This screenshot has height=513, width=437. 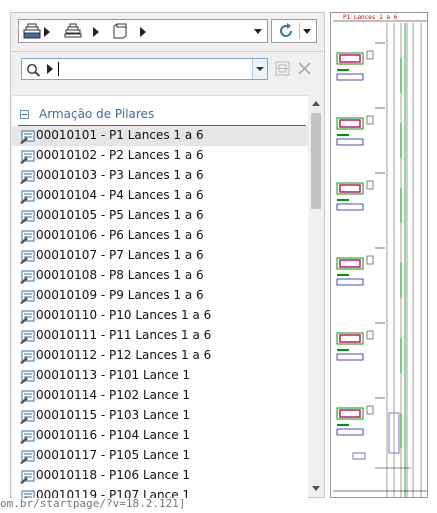 What do you see at coordinates (120, 275) in the screenshot?
I see `tree-item-label: 00010108 - P8 Lances 1 a 6` at bounding box center [120, 275].